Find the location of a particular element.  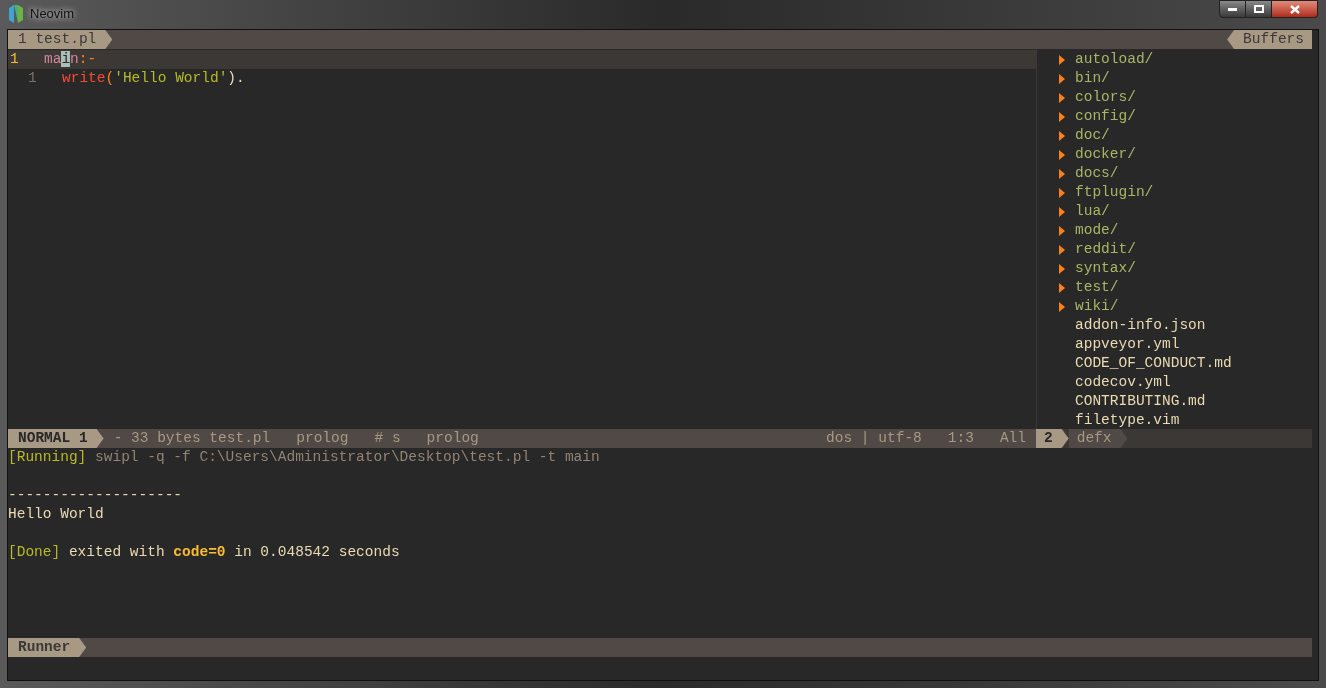

buffer-tab: 1 test.pl is located at coordinates (60, 39).